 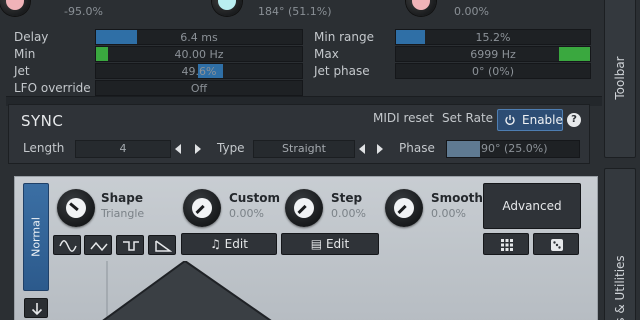 I want to click on jet-phase-value: 0° (0%), so click(x=493, y=71).